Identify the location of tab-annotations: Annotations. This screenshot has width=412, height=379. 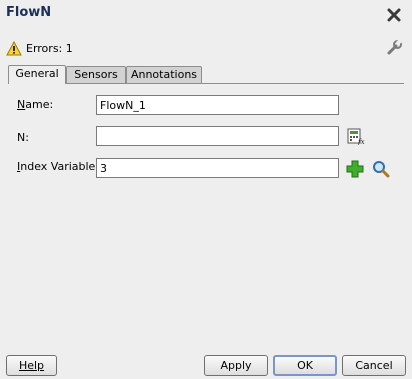
(164, 74).